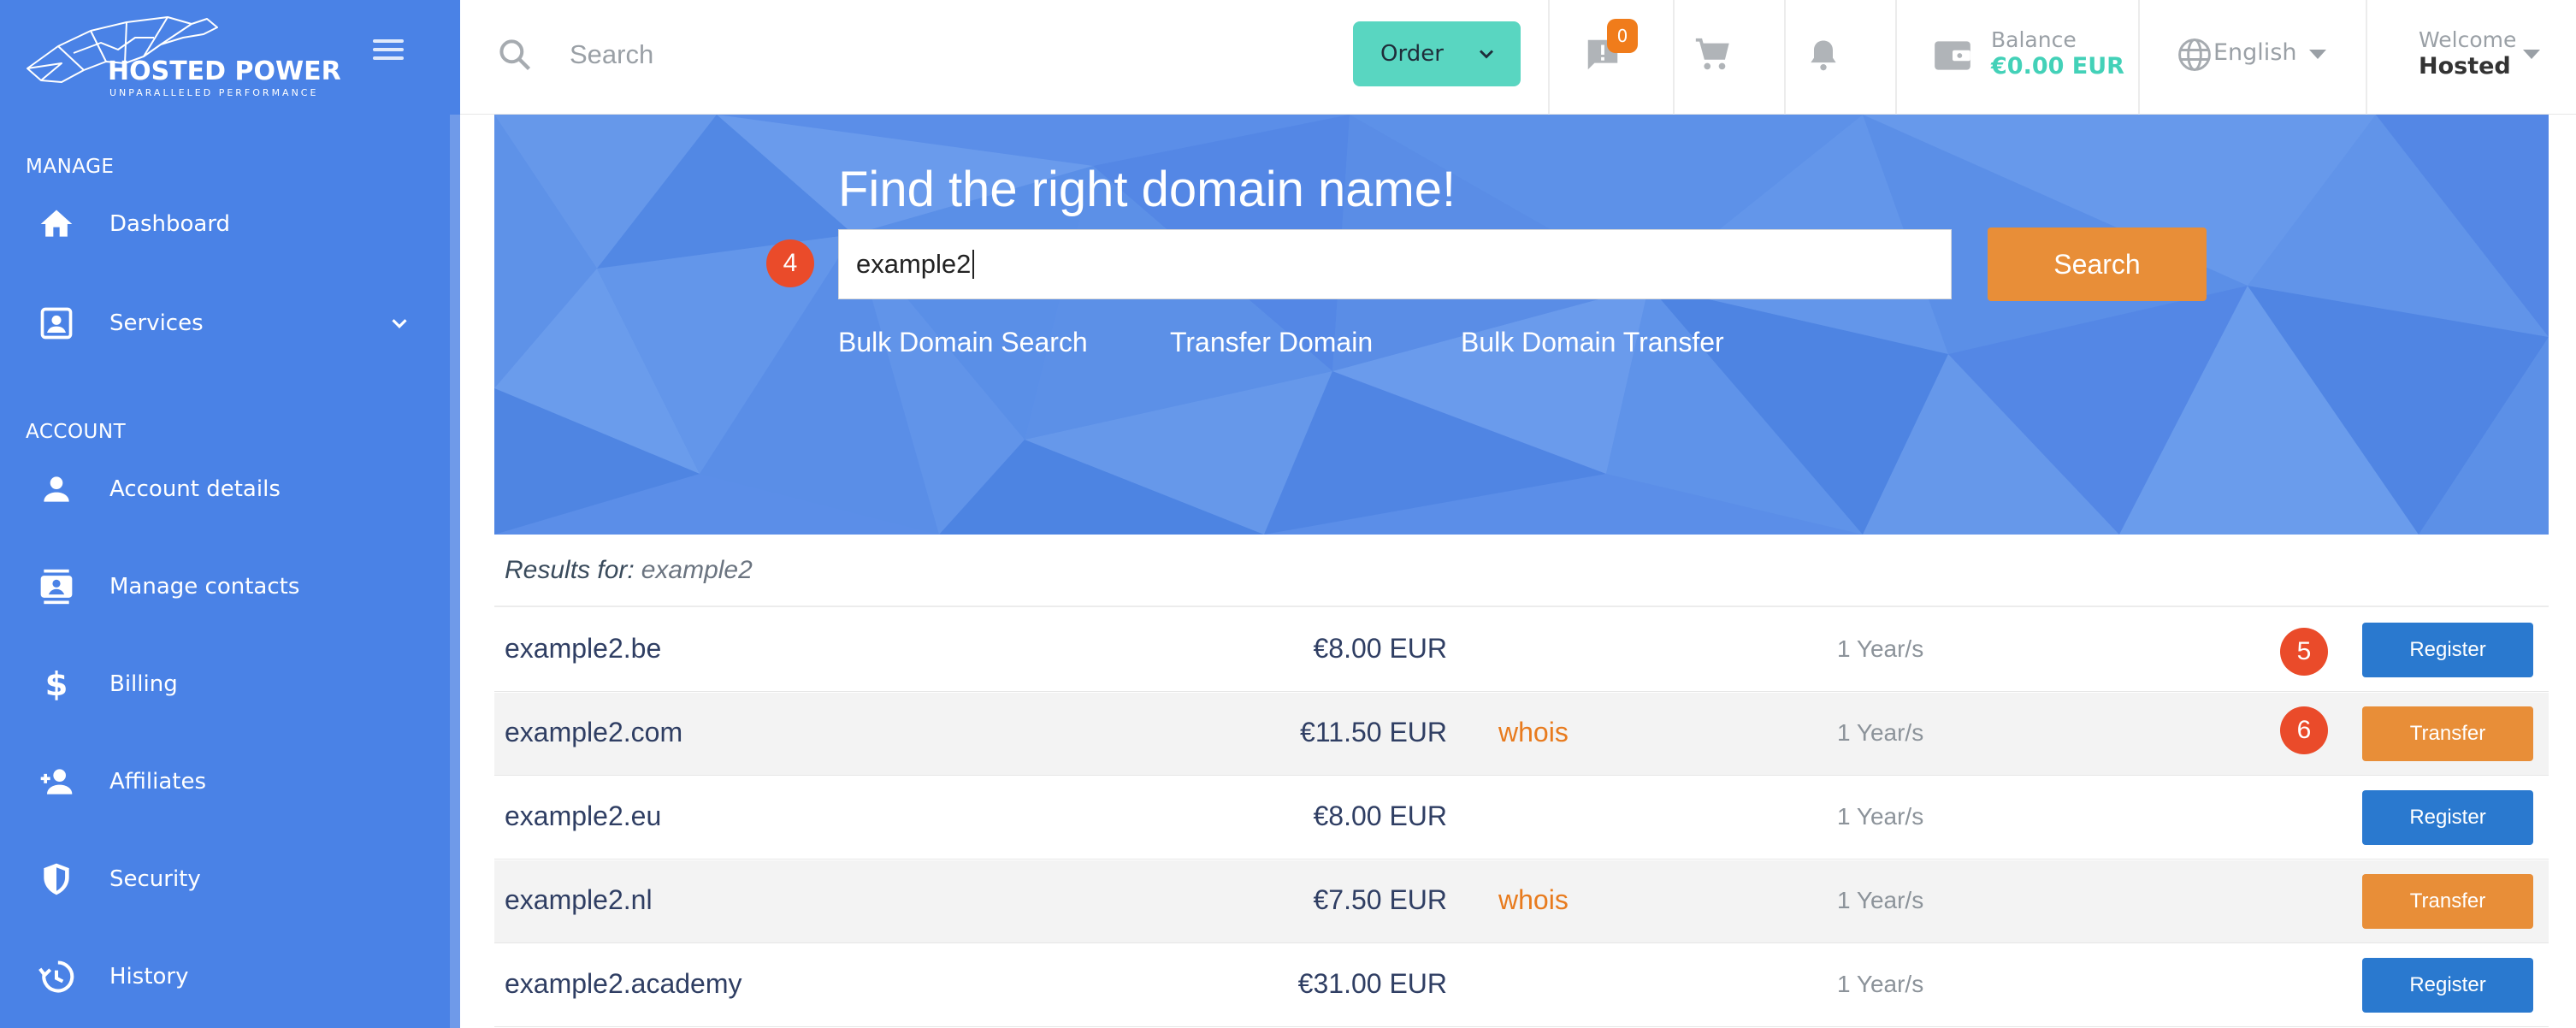  What do you see at coordinates (583, 648) in the screenshot?
I see `result-domain: example2.be` at bounding box center [583, 648].